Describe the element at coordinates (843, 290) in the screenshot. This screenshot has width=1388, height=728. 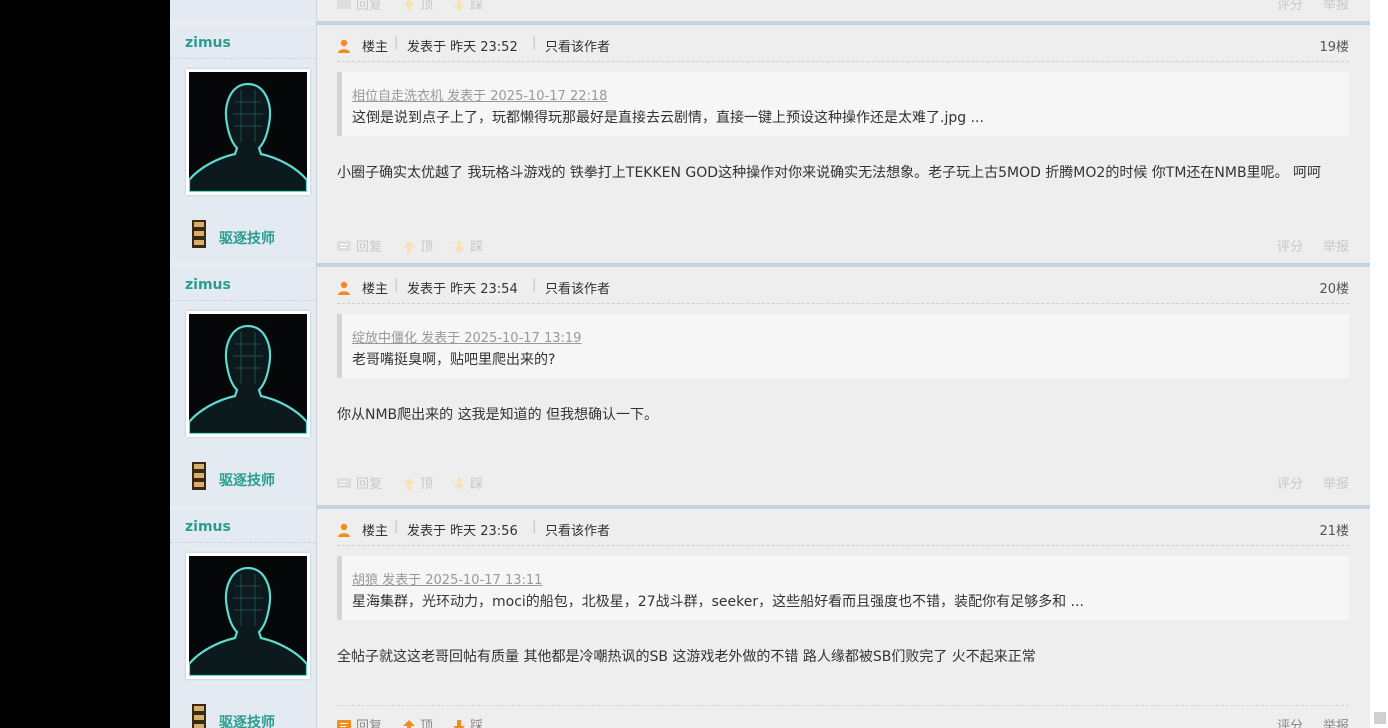
I see `post-meta: 楼主 | 发表于 昨天 23:54 | 只看该作者 20楼` at that location.